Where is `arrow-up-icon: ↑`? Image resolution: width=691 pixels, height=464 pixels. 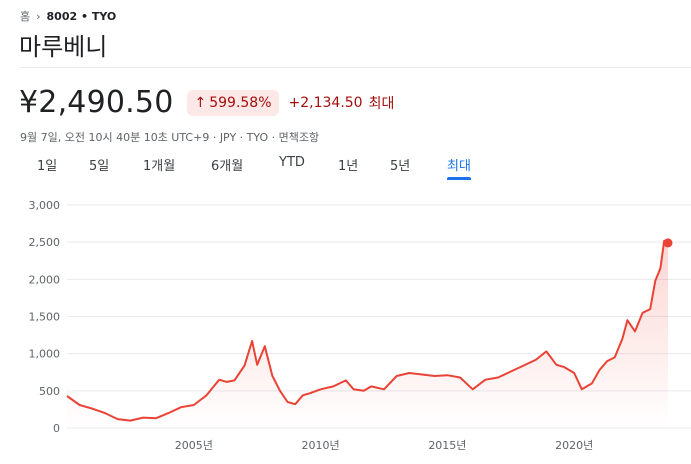
arrow-up-icon: ↑ is located at coordinates (200, 102).